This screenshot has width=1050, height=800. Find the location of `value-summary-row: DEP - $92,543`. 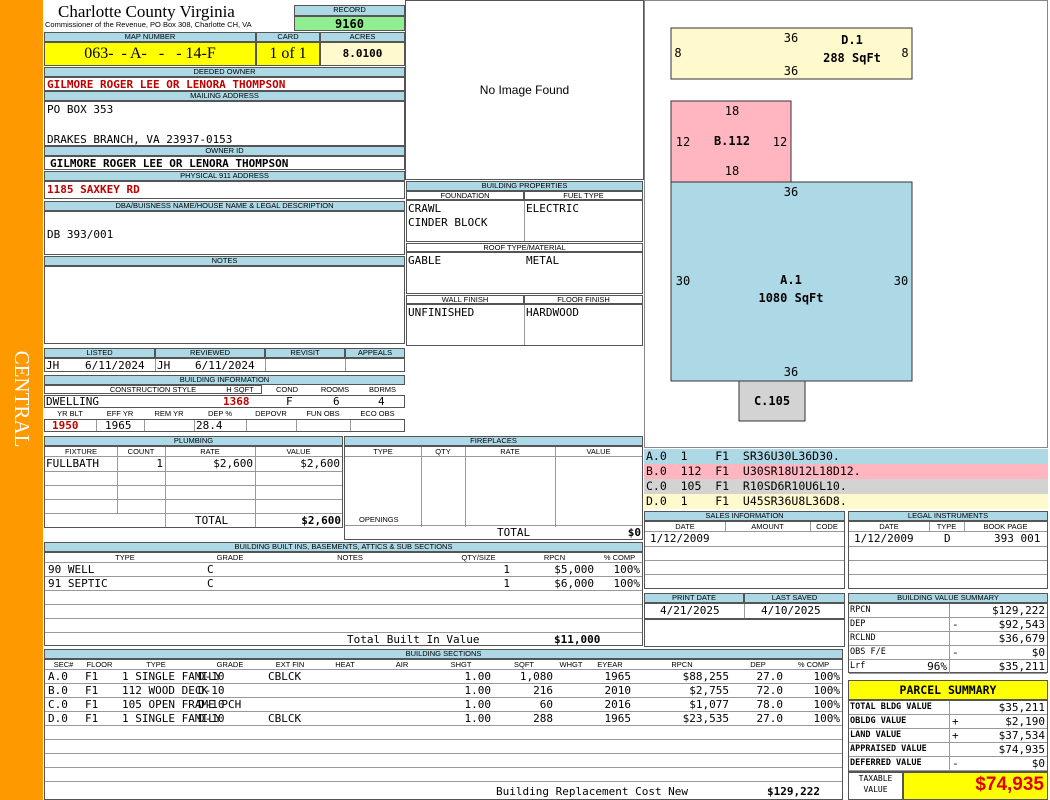

value-summary-row: DEP - $92,543 is located at coordinates (948, 625).